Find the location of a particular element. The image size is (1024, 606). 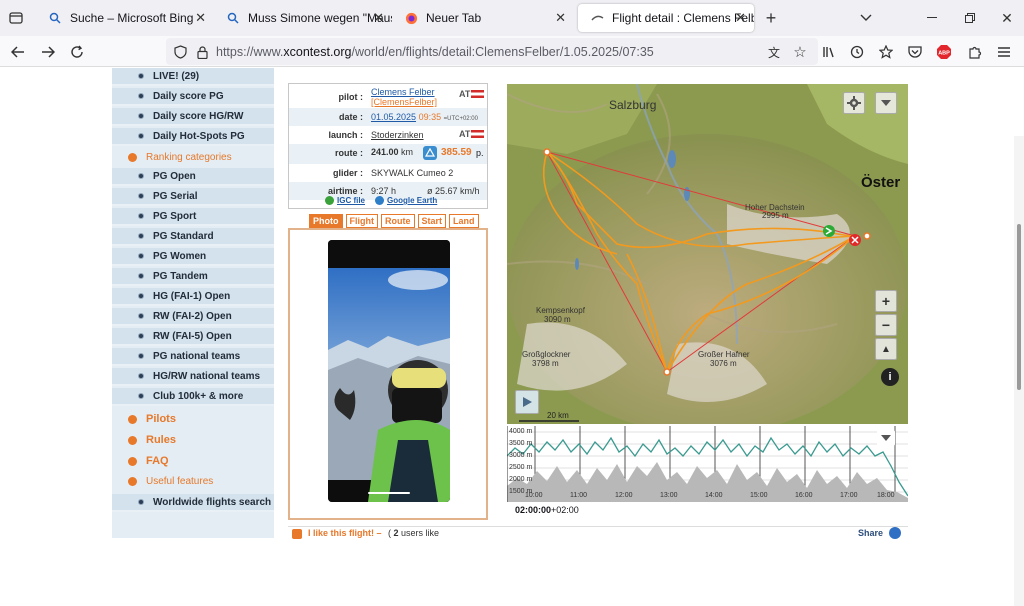

sidebar-item-ranking-categories: Ranking categories is located at coordinates (193, 157).